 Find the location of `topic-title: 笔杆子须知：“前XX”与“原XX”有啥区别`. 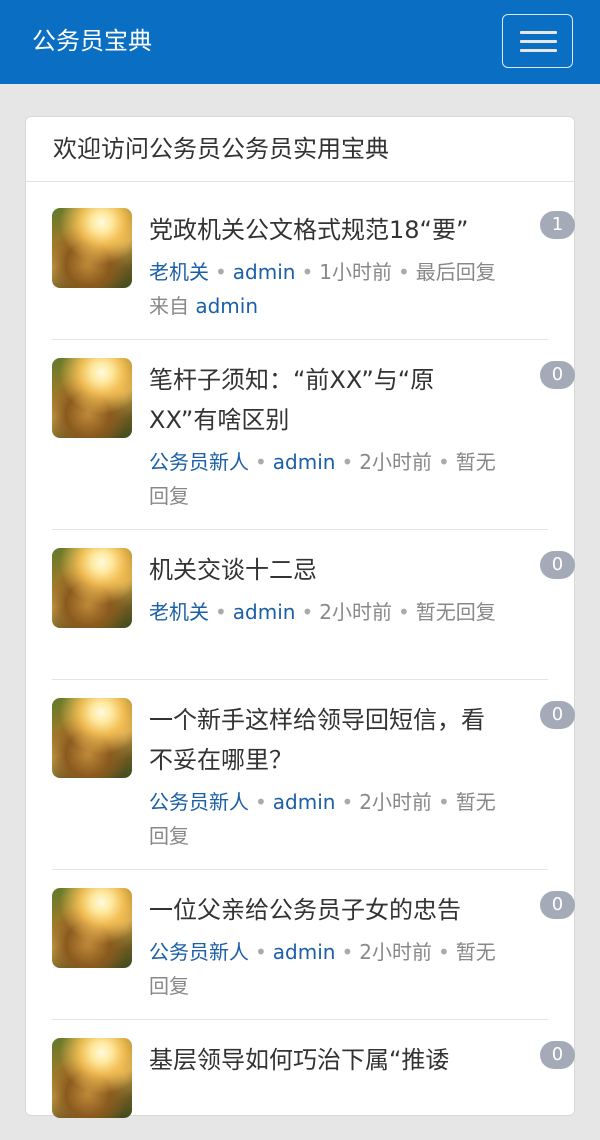

topic-title: 笔杆子须知：“前XX”与“原XX”有啥区别 is located at coordinates (324, 400).